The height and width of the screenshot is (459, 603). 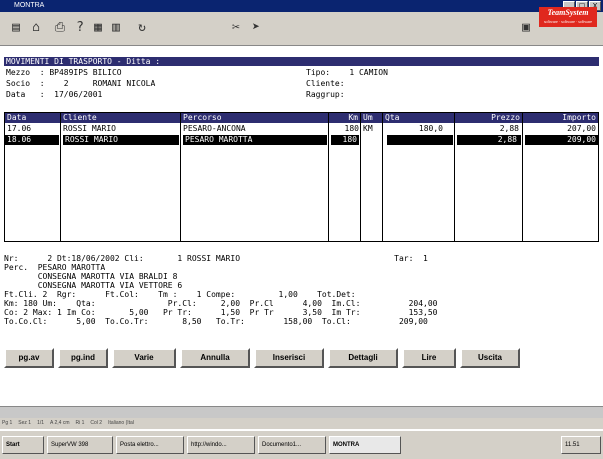 What do you see at coordinates (560, 129) in the screenshot?
I see `table-cell: 207,00` at bounding box center [560, 129].